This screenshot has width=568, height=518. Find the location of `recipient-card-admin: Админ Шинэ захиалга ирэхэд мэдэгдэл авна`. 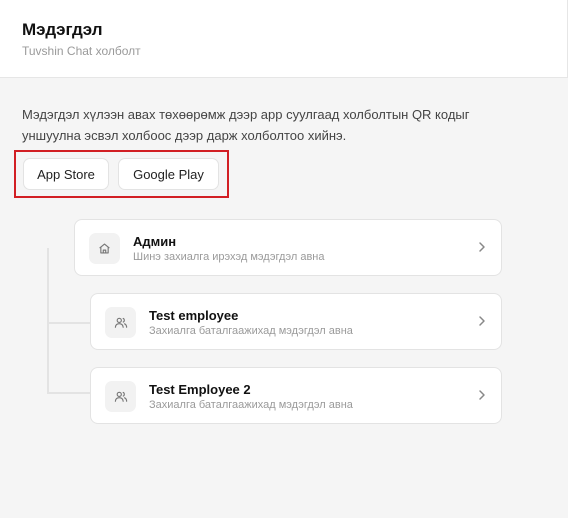

recipient-card-admin: Админ Шинэ захиалга ирэхэд мэдэгдэл авна is located at coordinates (288, 247).